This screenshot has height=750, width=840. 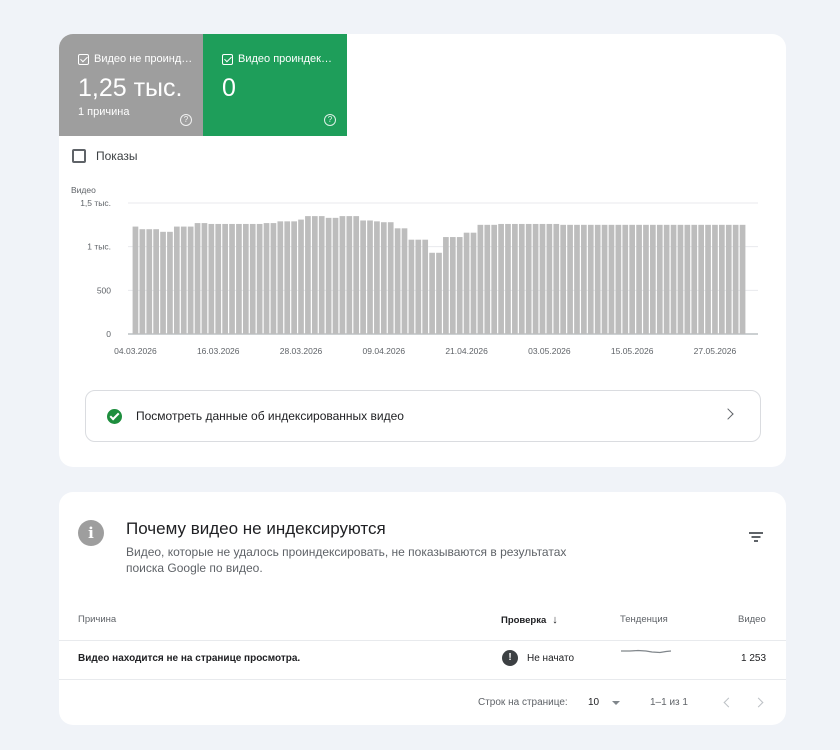 I want to click on not-indexed-reasons-count: 1 причина, so click(x=104, y=112).